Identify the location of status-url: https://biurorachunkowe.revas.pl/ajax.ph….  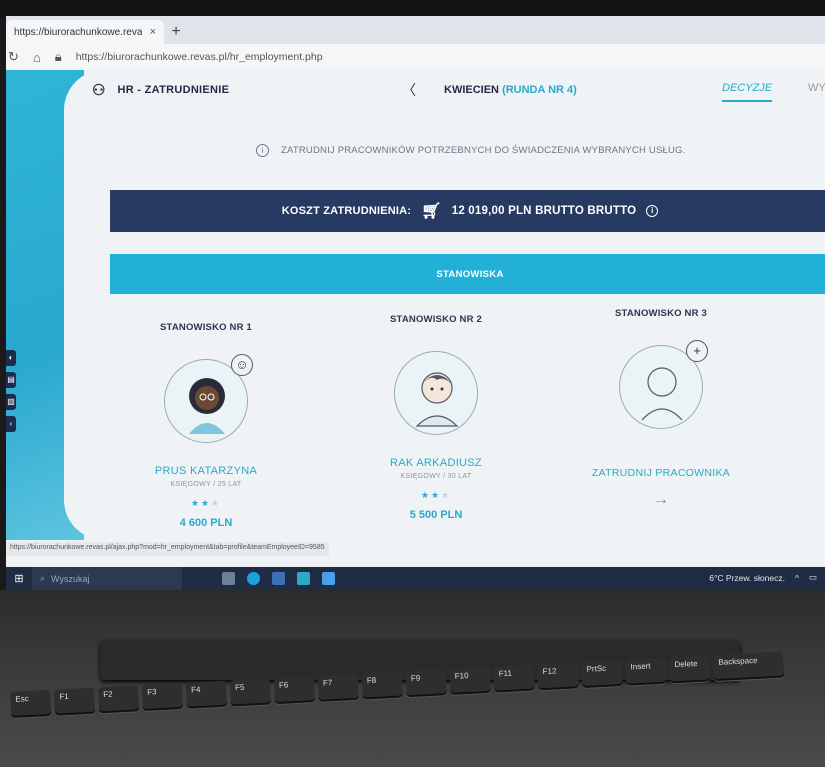
(167, 549).